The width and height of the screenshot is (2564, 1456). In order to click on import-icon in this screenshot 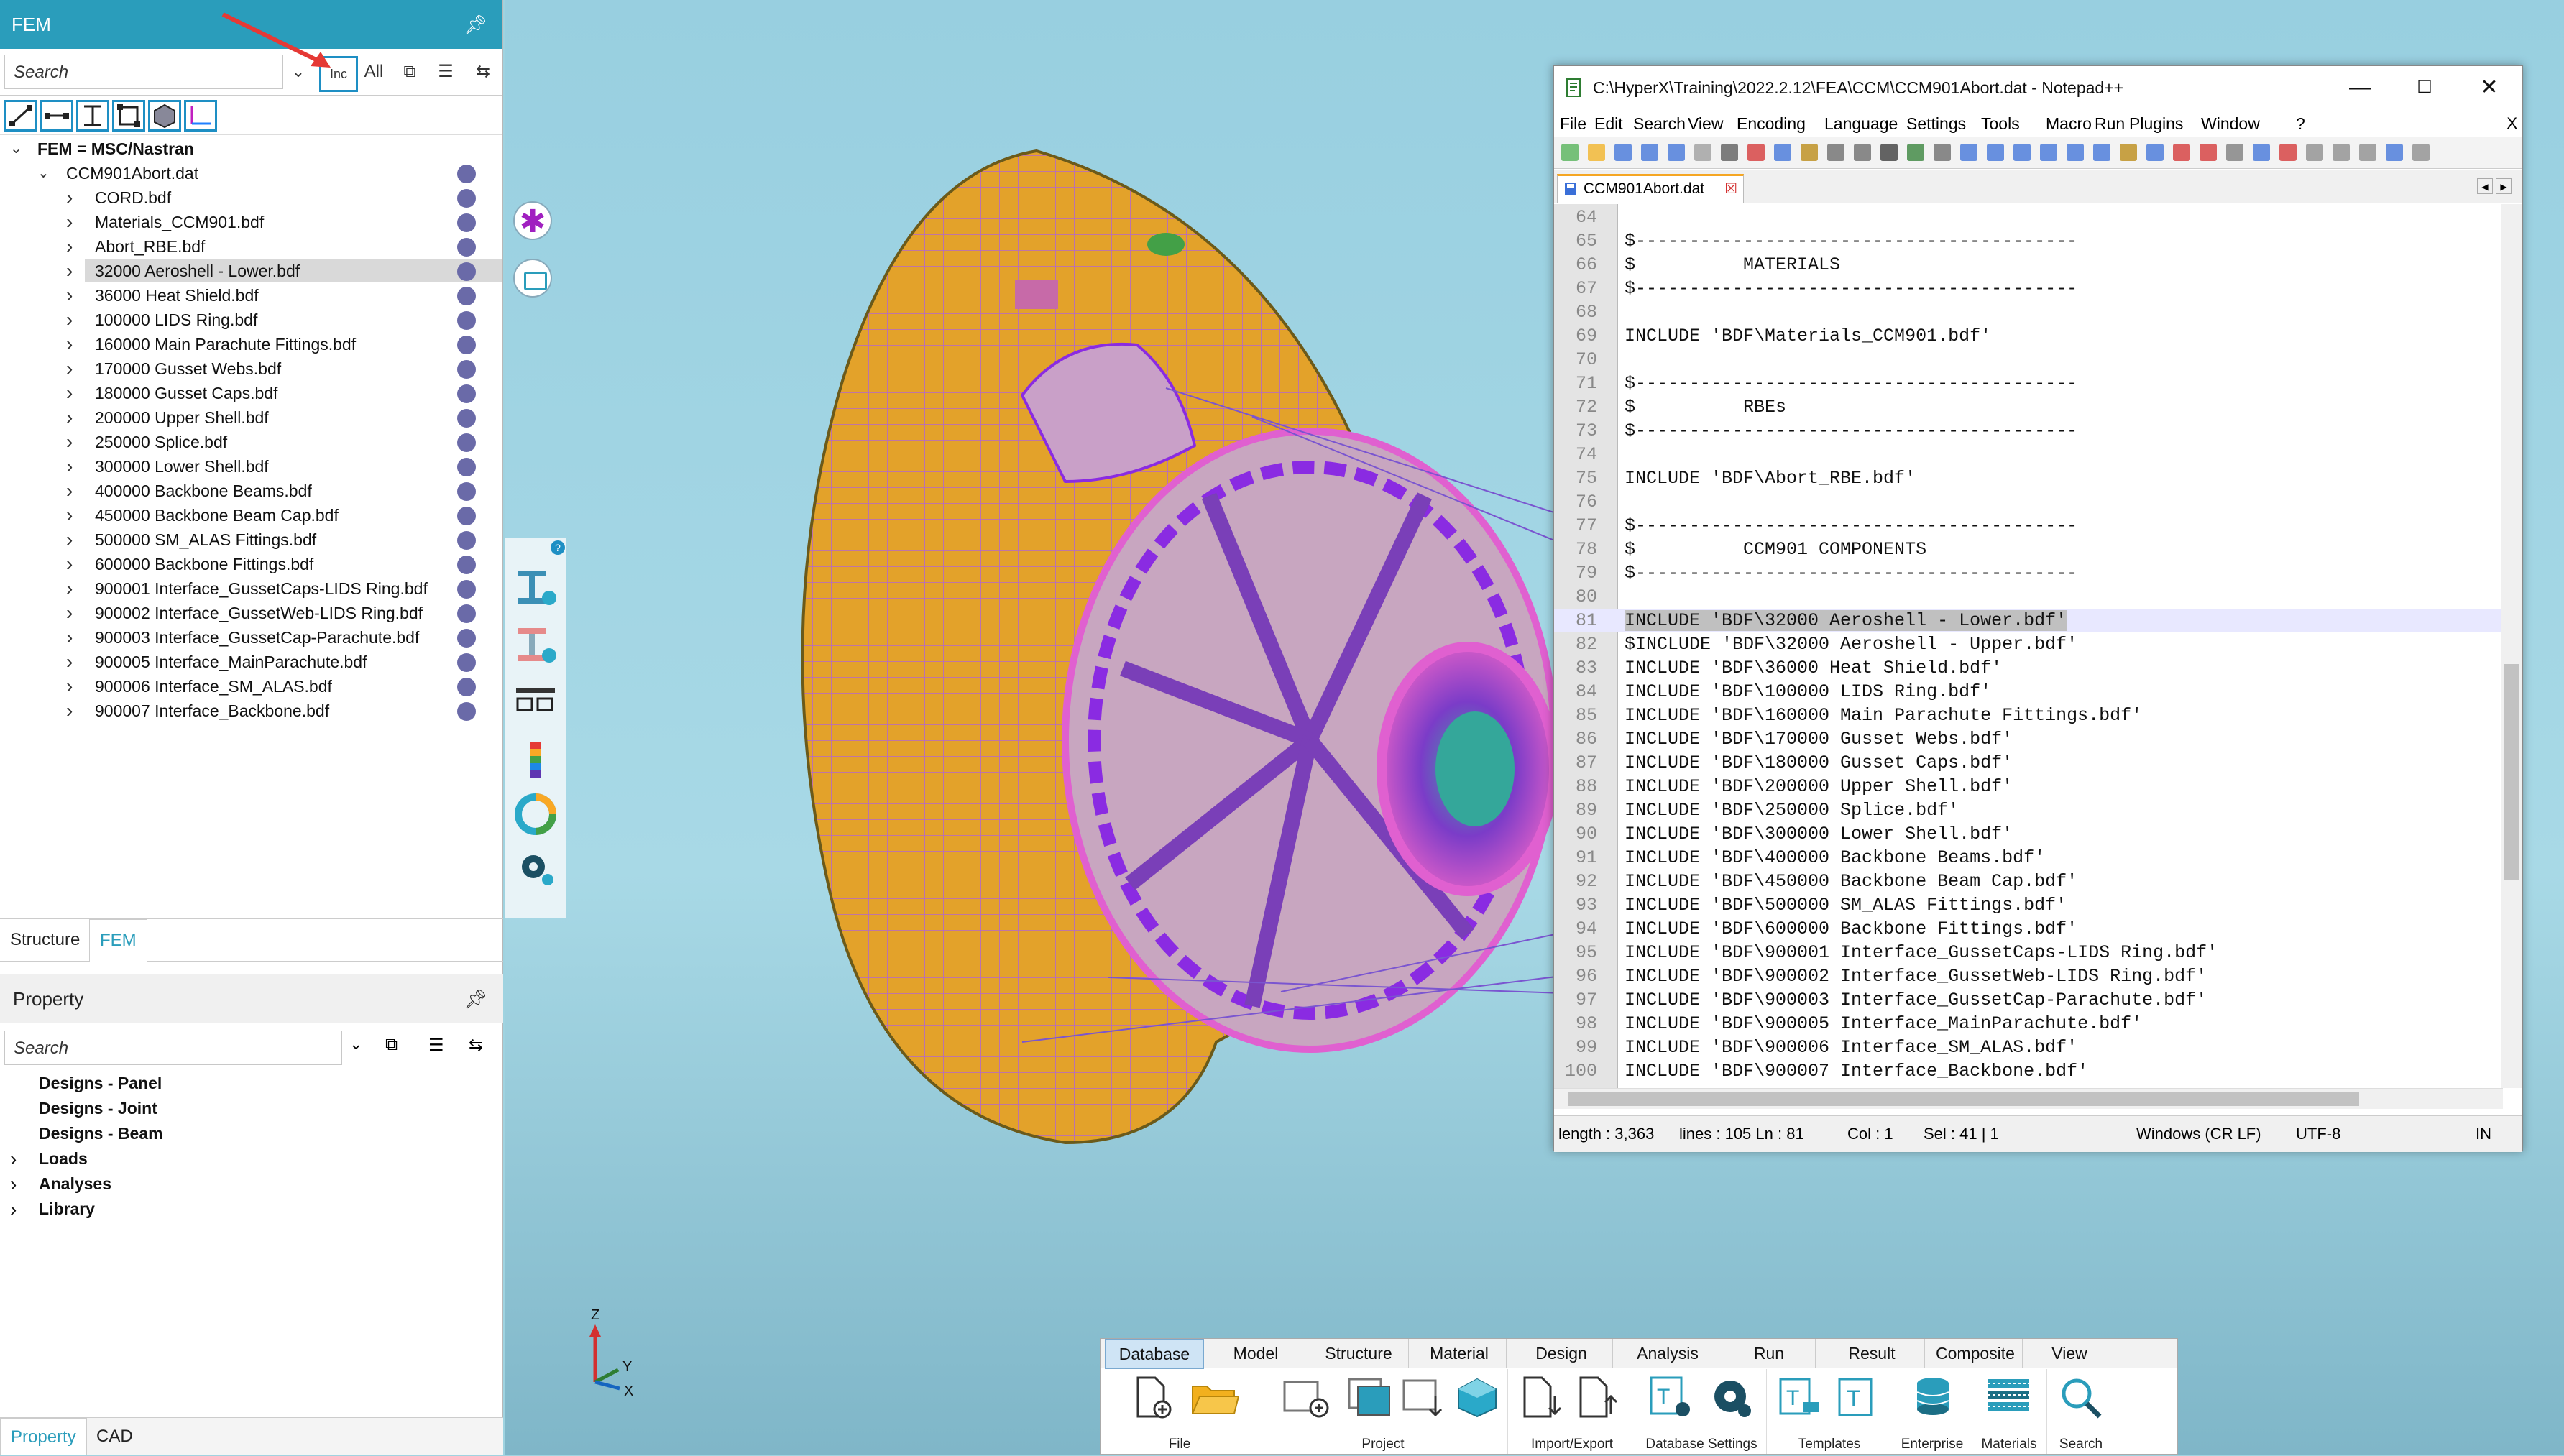, I will do `click(1542, 1397)`.